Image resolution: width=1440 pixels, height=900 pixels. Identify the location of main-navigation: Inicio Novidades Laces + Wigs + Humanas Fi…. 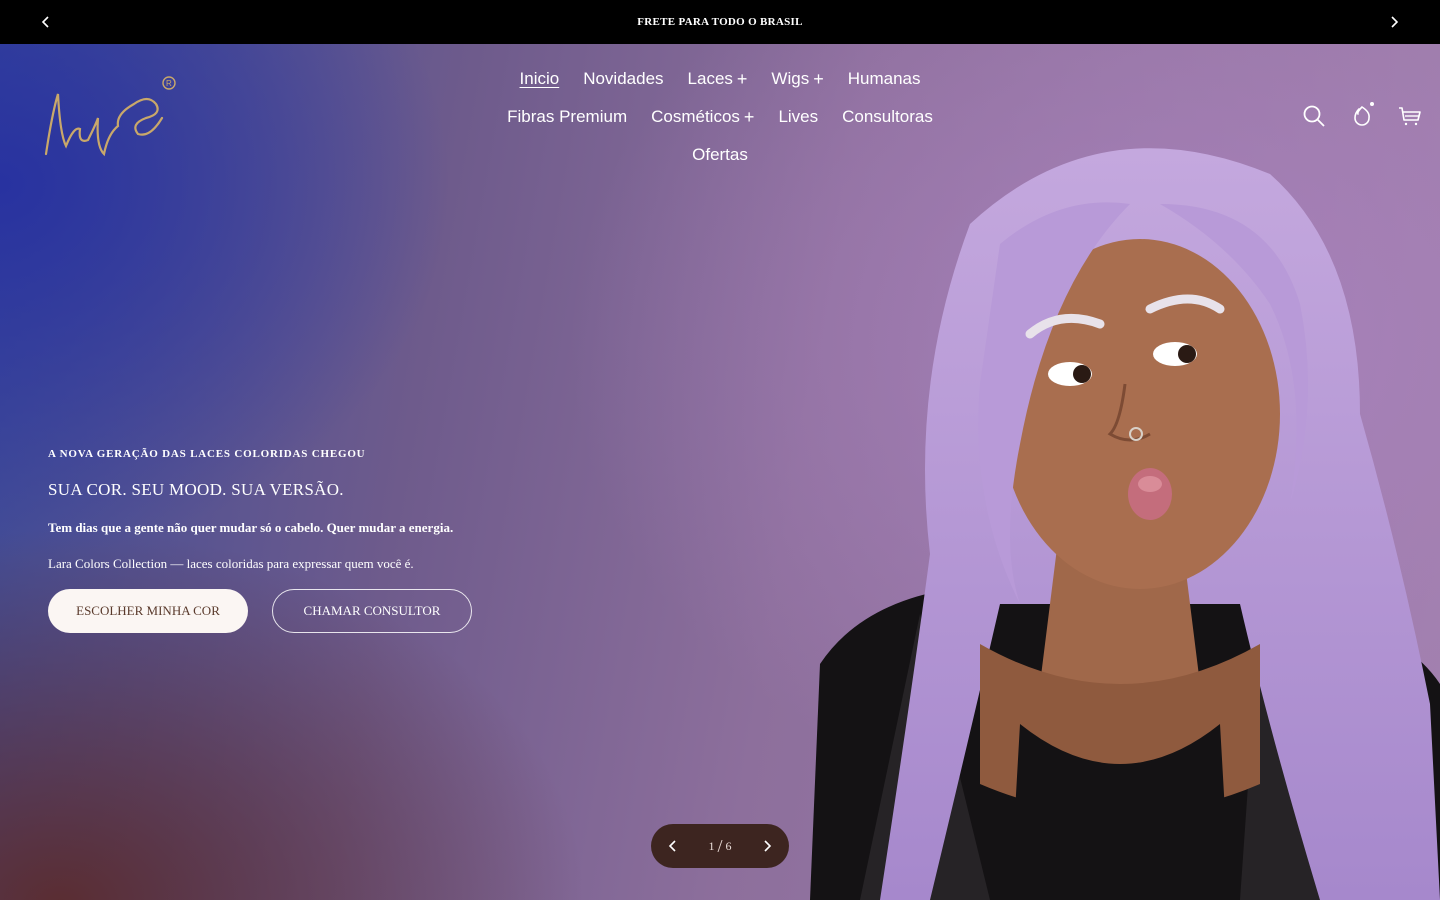
(720, 117).